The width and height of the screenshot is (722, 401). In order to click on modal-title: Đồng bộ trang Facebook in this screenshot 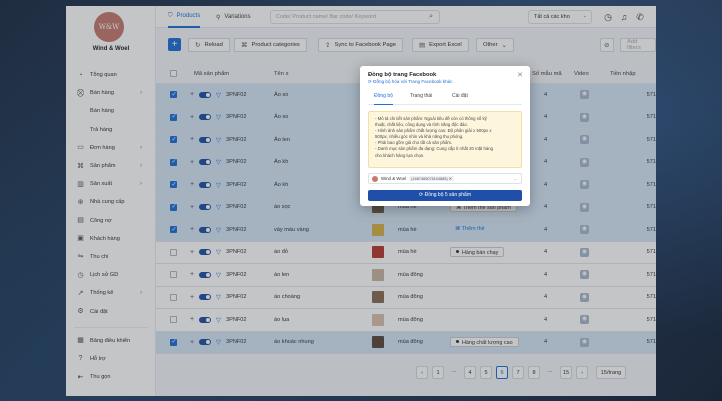, I will do `click(402, 75)`.